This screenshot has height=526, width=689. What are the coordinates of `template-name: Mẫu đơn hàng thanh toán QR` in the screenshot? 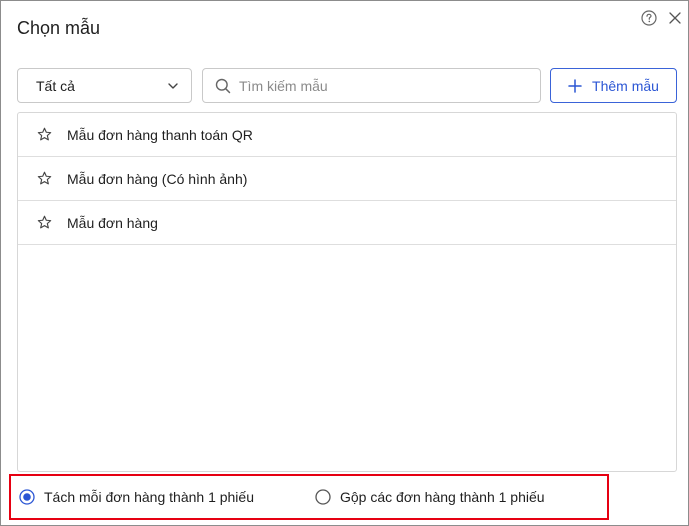 It's located at (160, 134).